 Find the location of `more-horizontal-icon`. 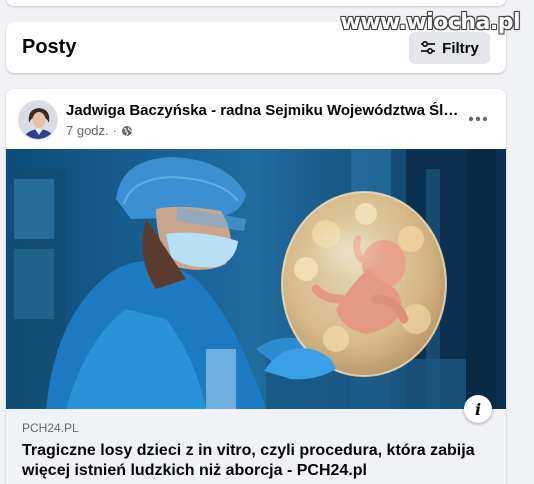

more-horizontal-icon is located at coordinates (478, 119).